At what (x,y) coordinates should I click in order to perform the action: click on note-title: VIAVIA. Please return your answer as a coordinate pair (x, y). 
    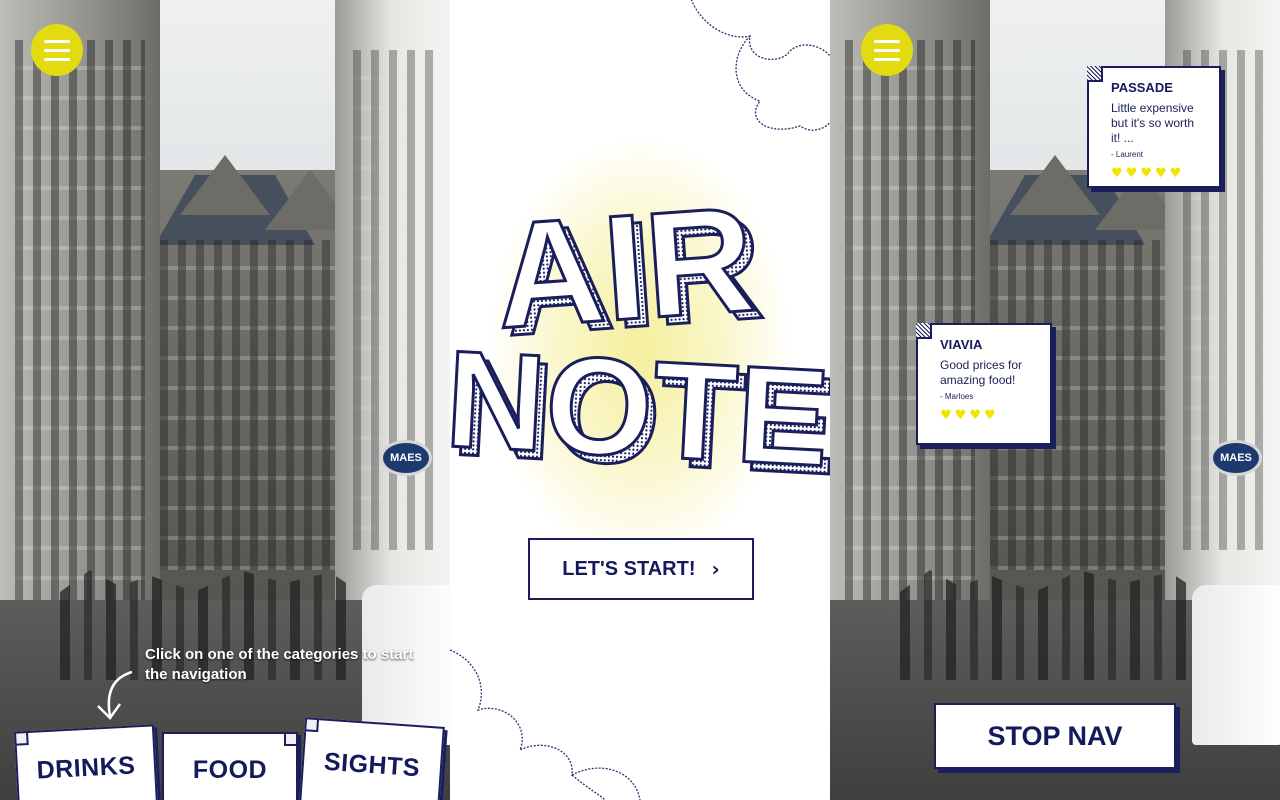
    Looking at the image, I should click on (961, 344).